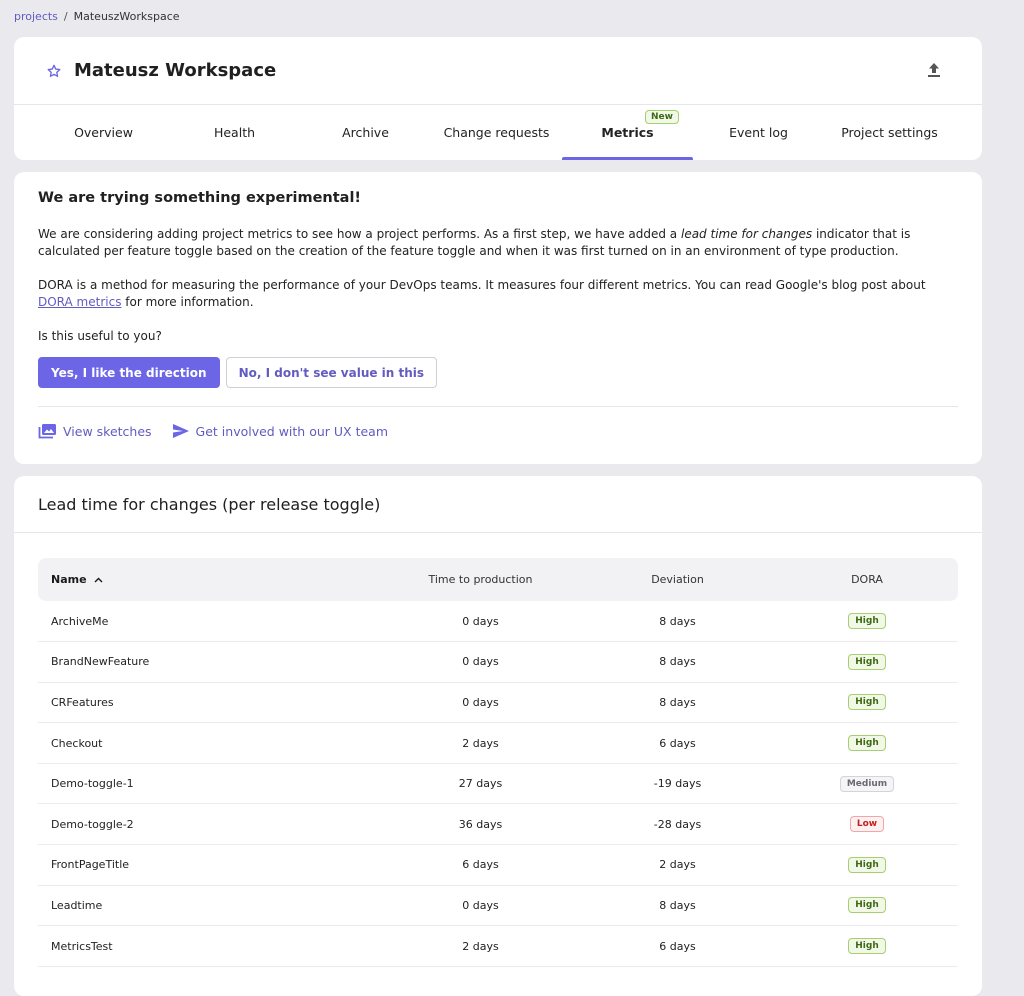 The height and width of the screenshot is (996, 1024). I want to click on send-icon, so click(181, 431).